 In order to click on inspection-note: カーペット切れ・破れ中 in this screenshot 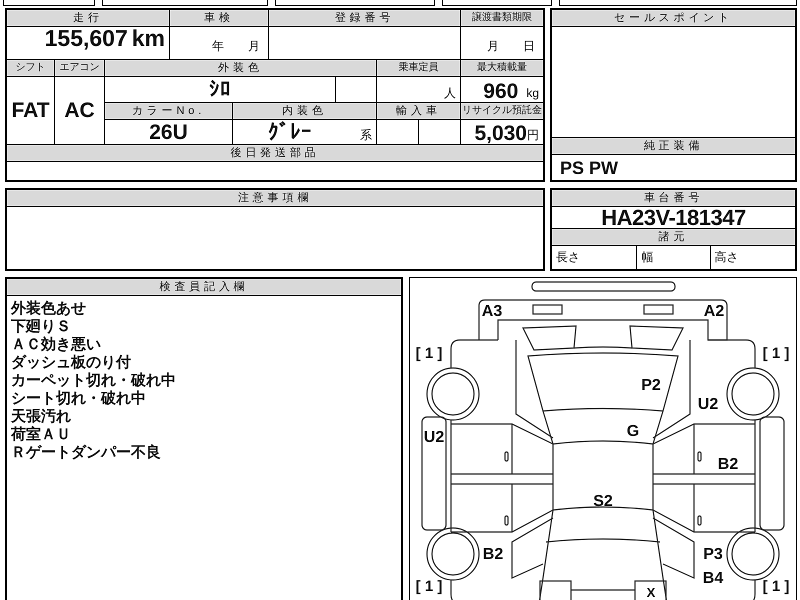, I will do `click(93, 380)`.